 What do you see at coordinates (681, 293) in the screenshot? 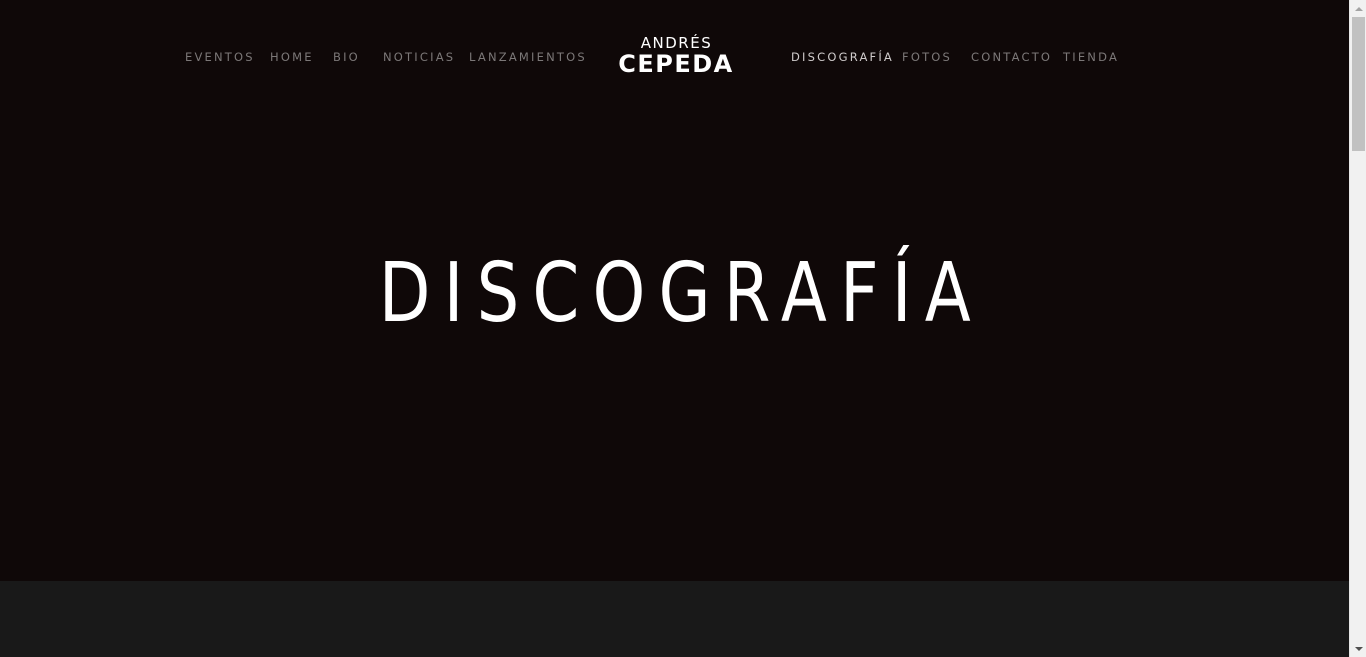
I see `page-title: DISCOGRAFÍA` at bounding box center [681, 293].